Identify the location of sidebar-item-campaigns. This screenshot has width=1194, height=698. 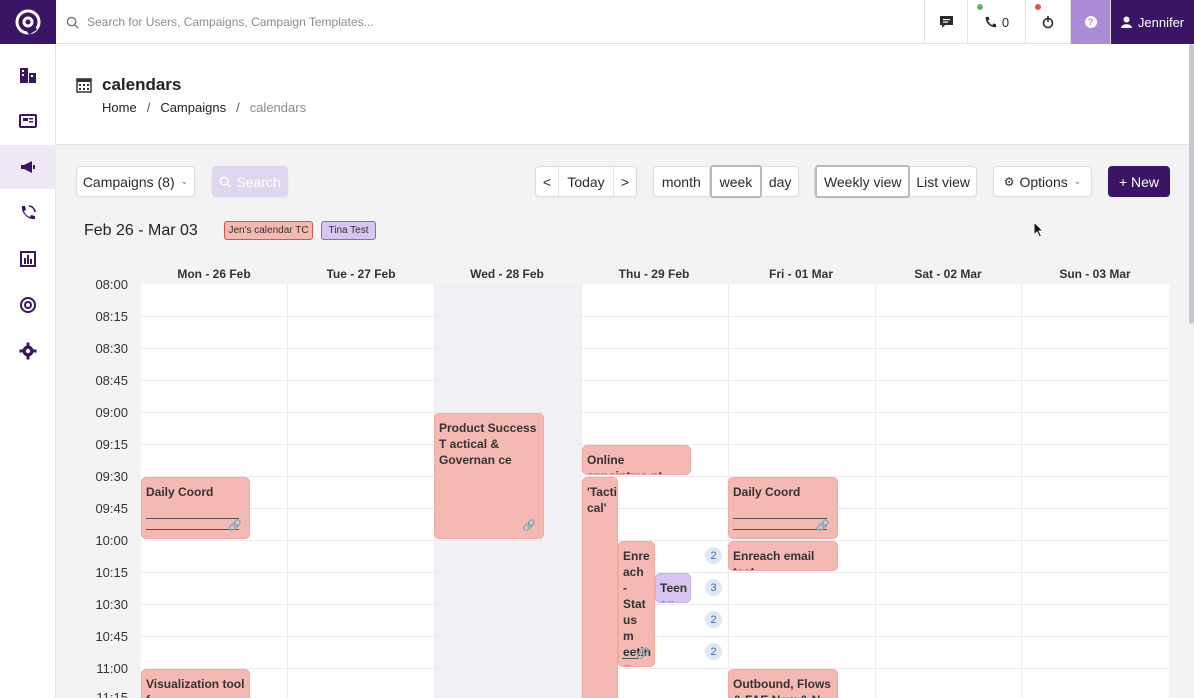
(28, 167).